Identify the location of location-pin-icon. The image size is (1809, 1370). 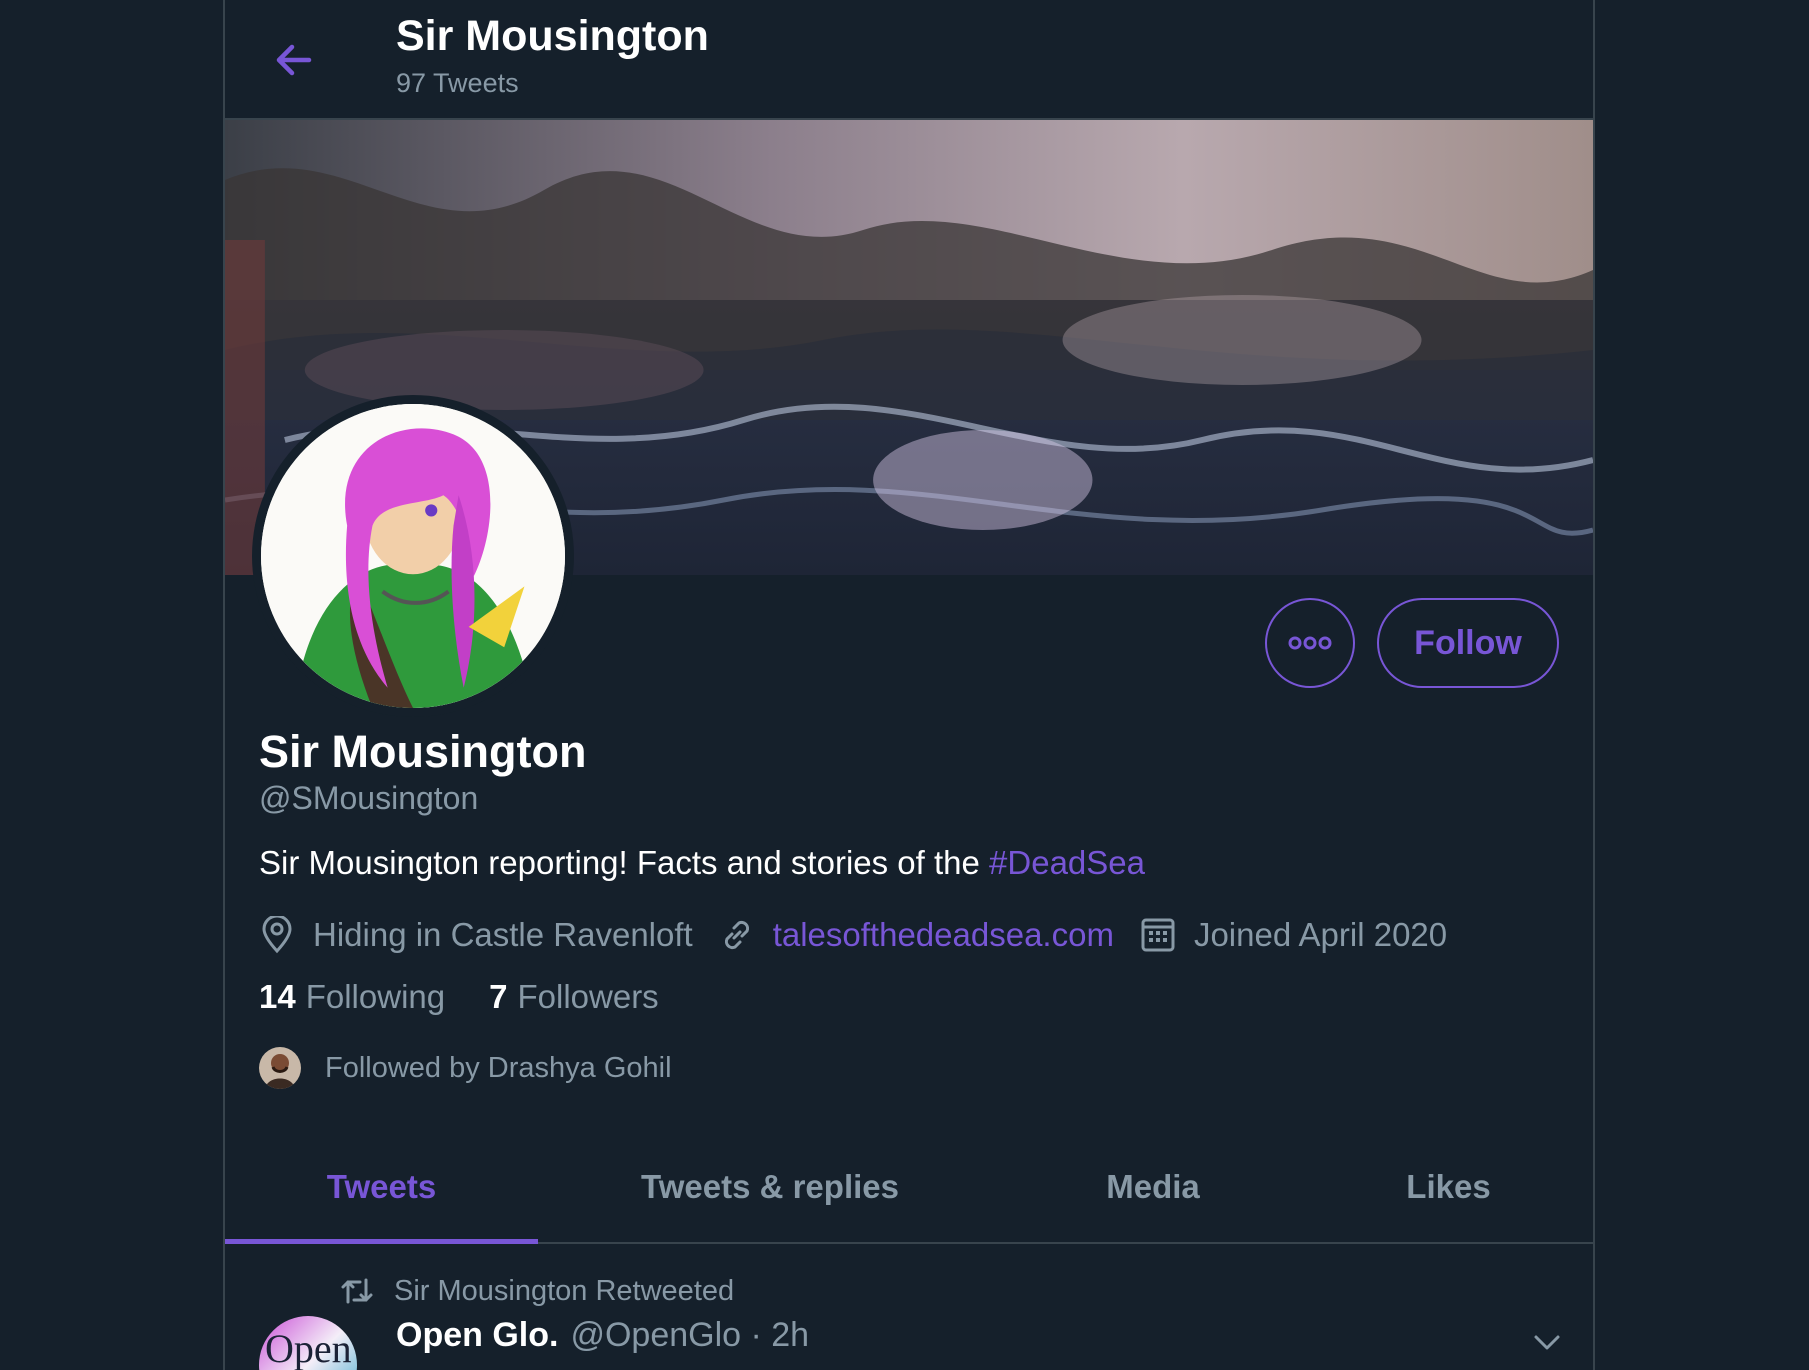
(277, 935).